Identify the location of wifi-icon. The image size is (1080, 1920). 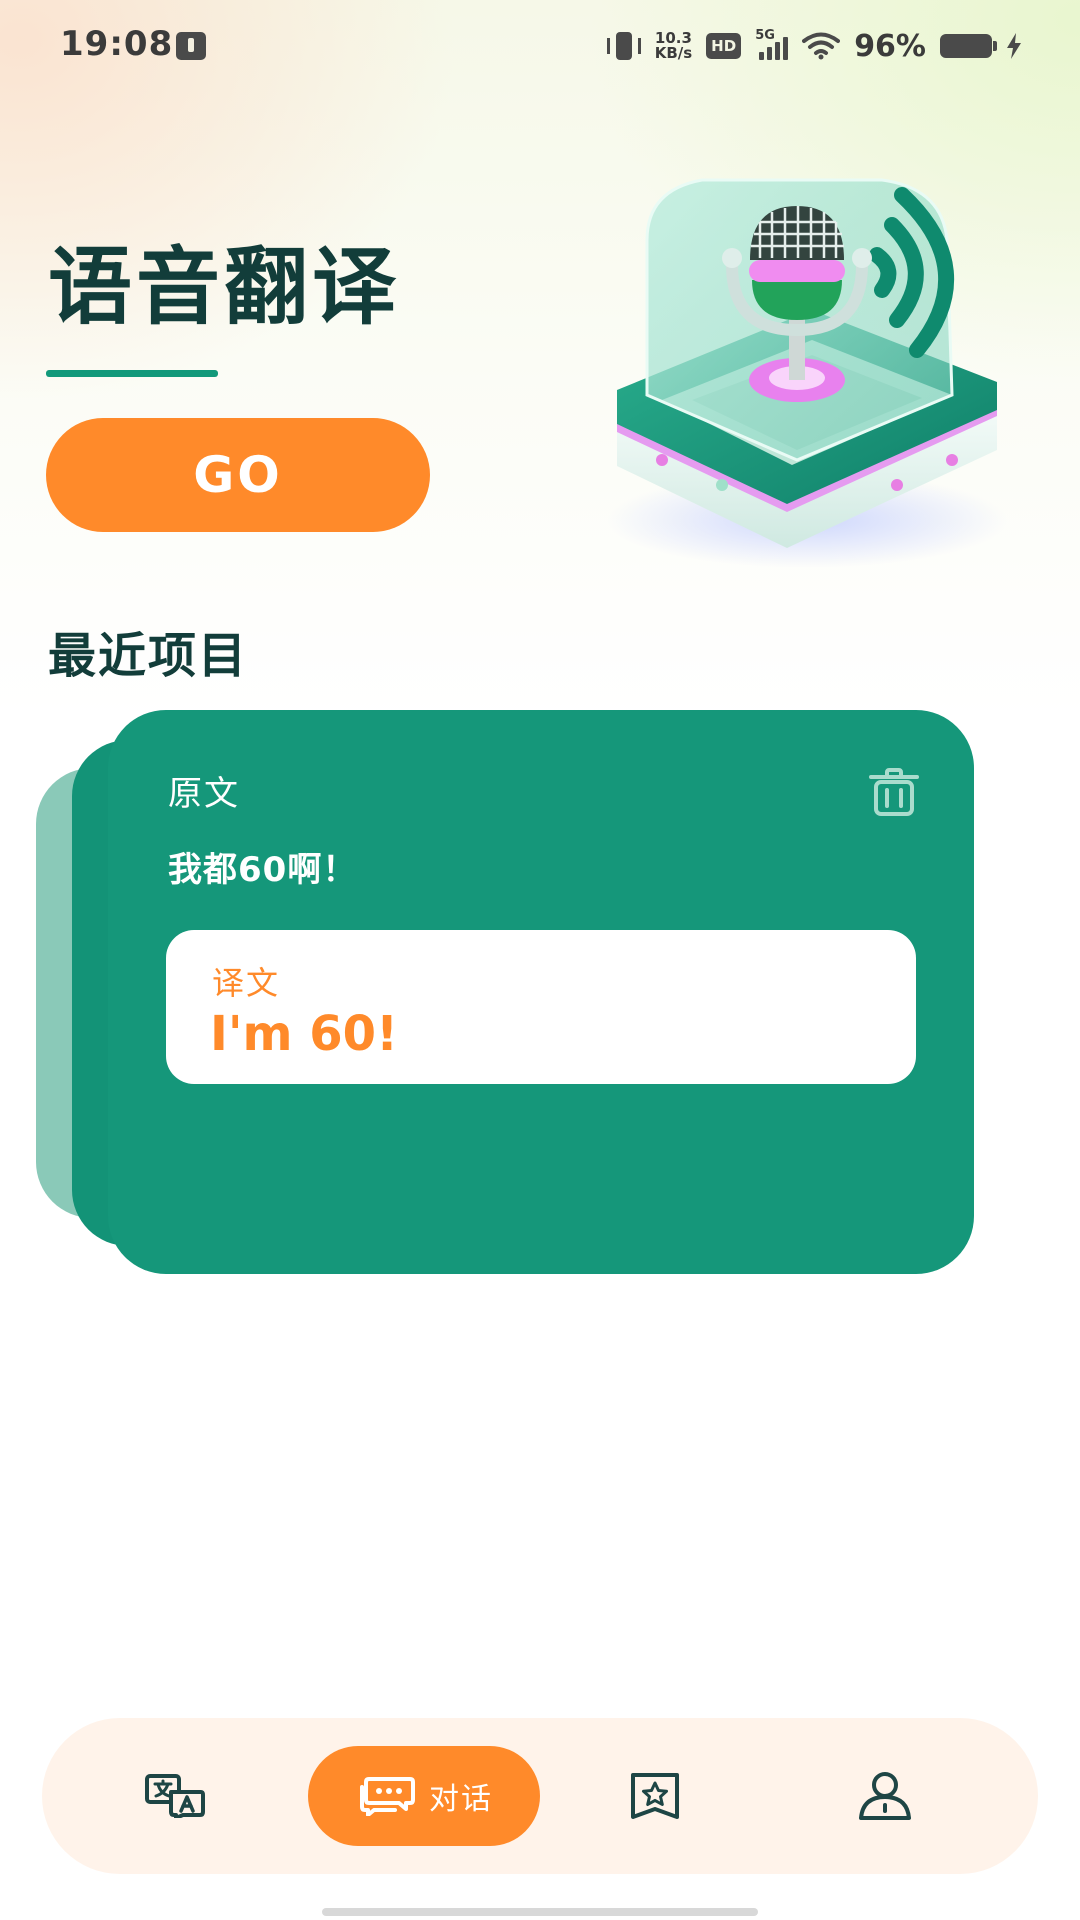
(821, 46).